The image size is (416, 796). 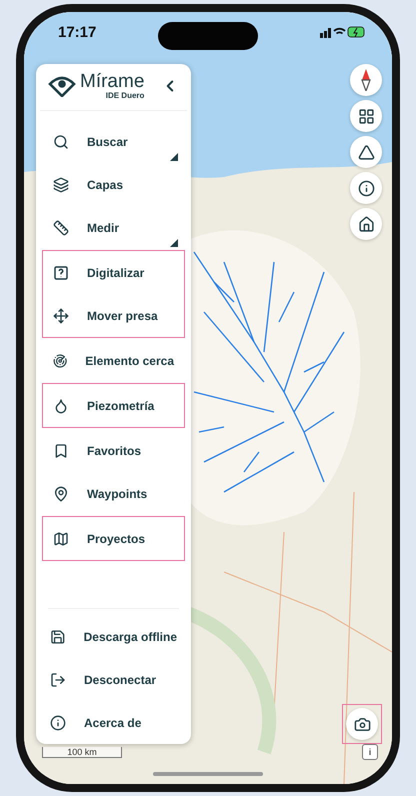 What do you see at coordinates (366, 116) in the screenshot?
I see `grid-icon` at bounding box center [366, 116].